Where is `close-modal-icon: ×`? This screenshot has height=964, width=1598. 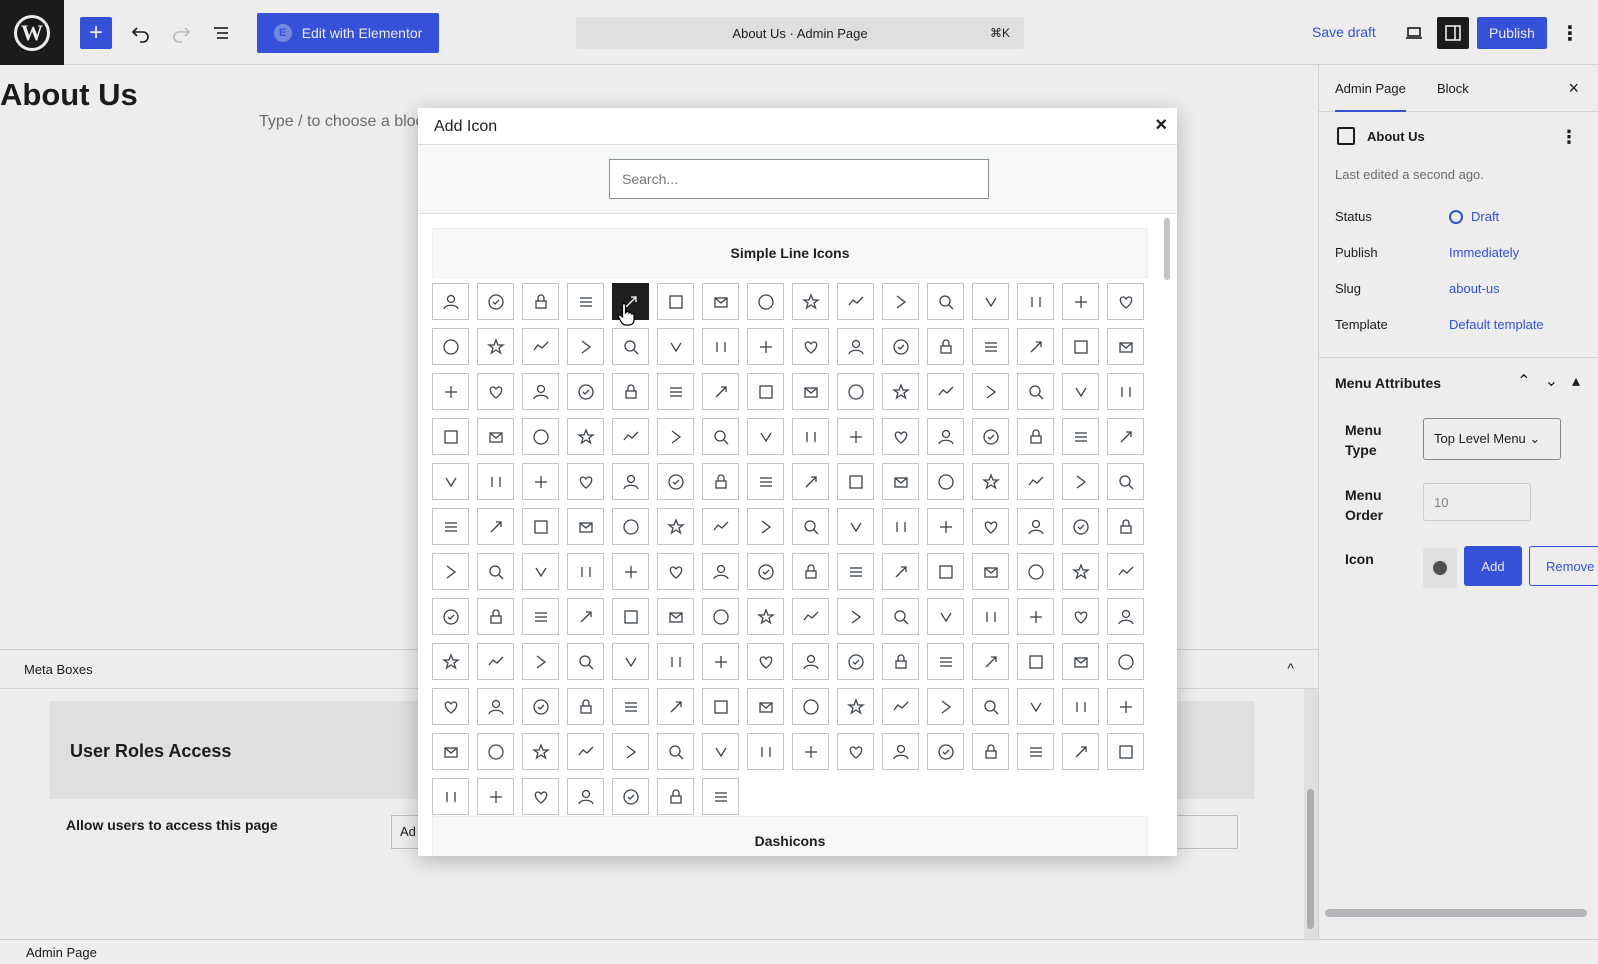
close-modal-icon: × is located at coordinates (1161, 125).